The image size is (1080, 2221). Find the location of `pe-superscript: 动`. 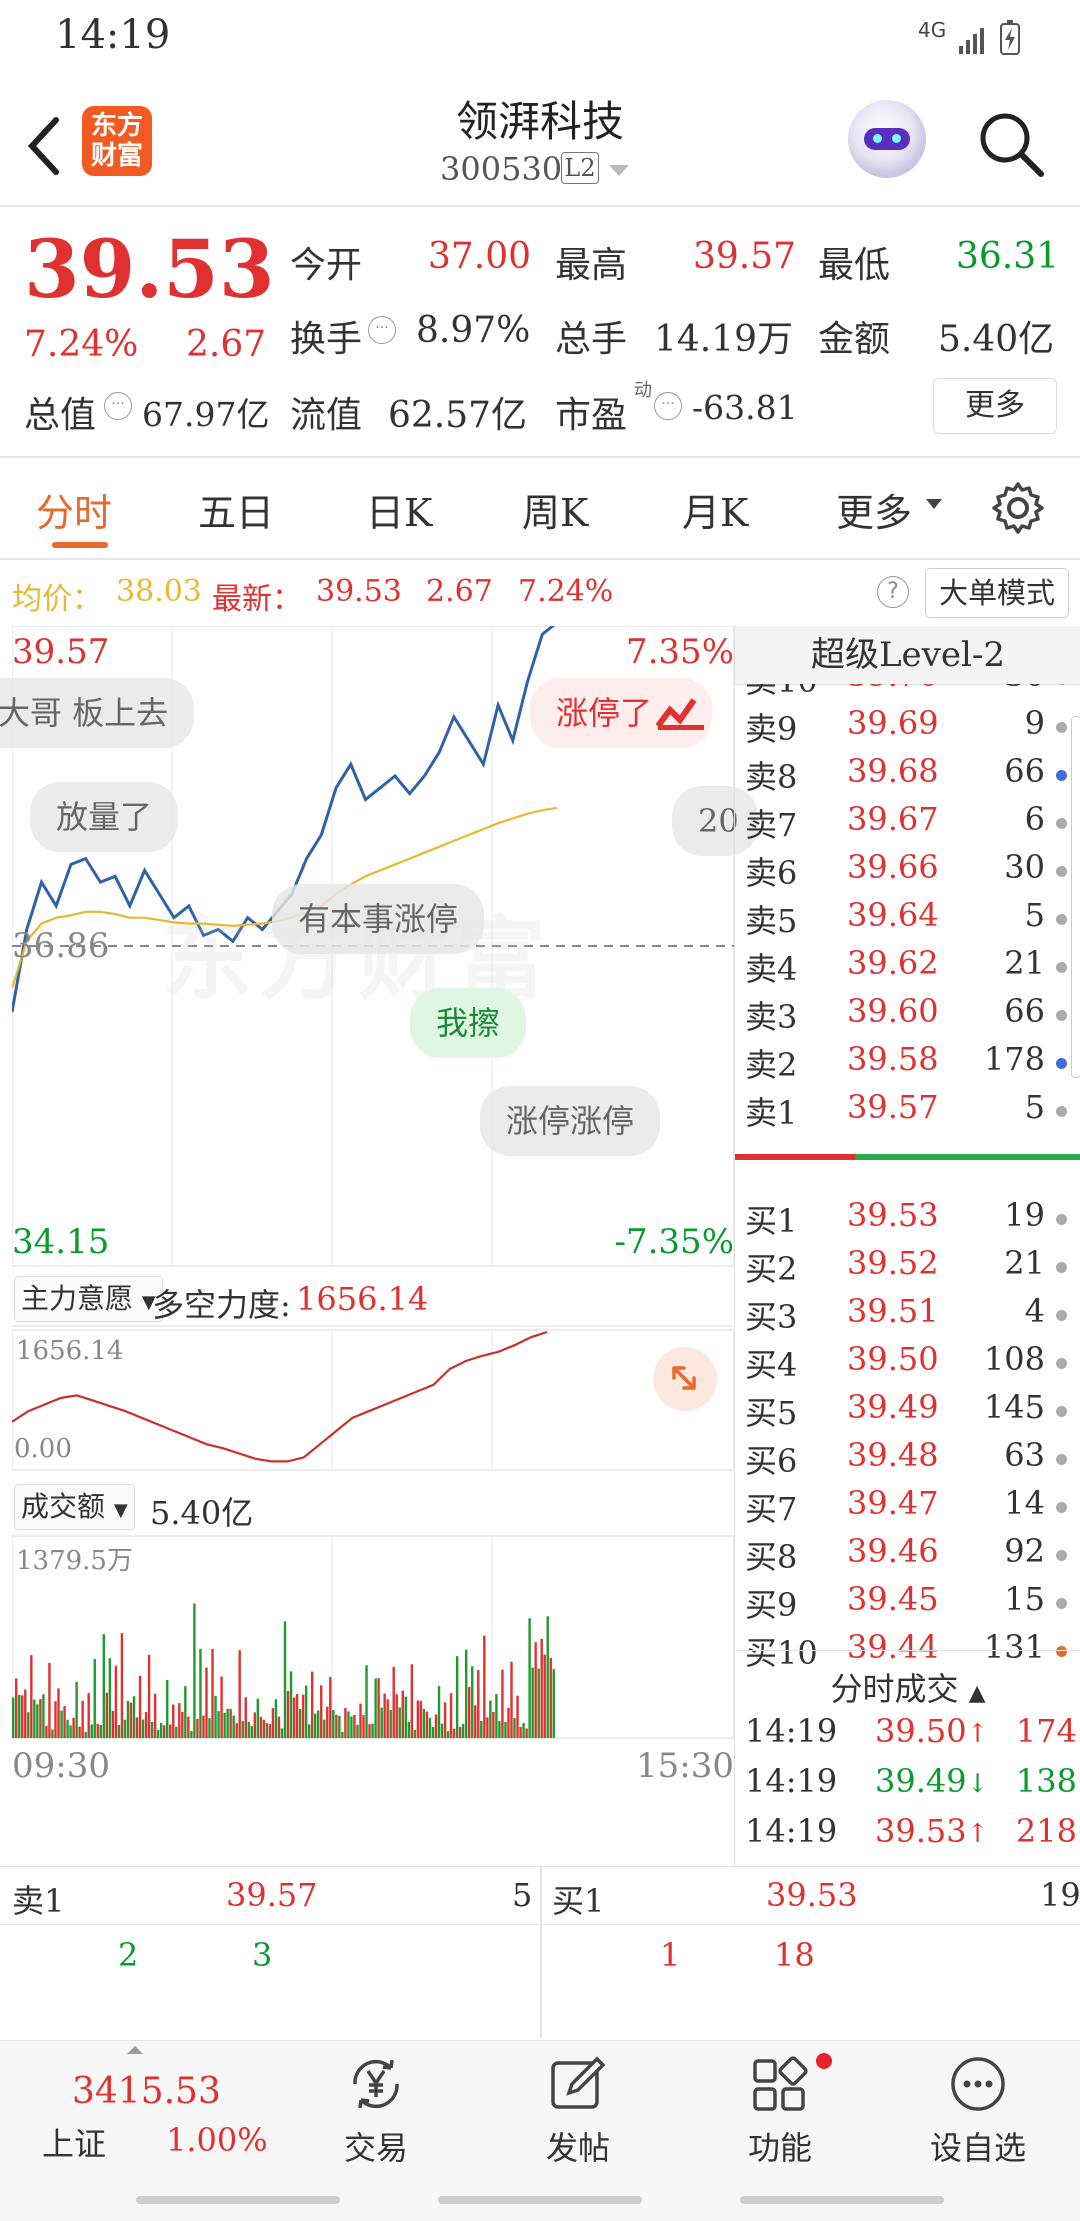

pe-superscript: 动 is located at coordinates (643, 390).